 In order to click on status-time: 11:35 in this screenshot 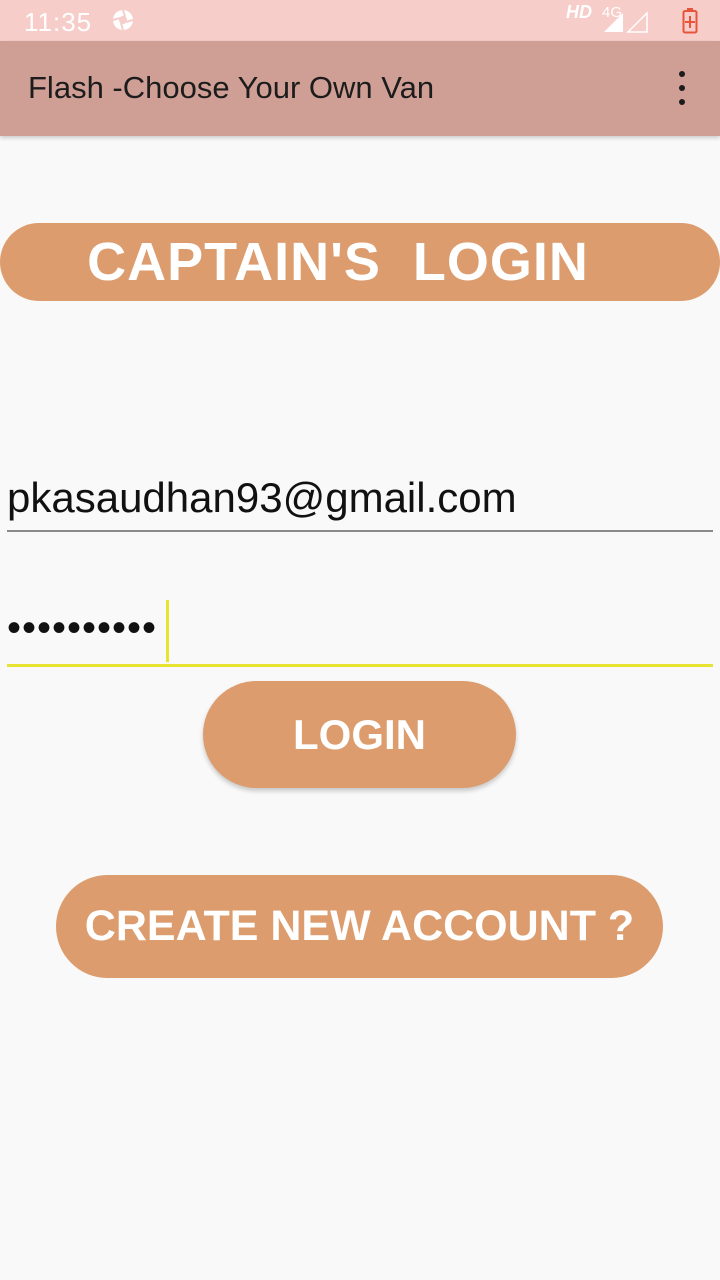, I will do `click(58, 22)`.